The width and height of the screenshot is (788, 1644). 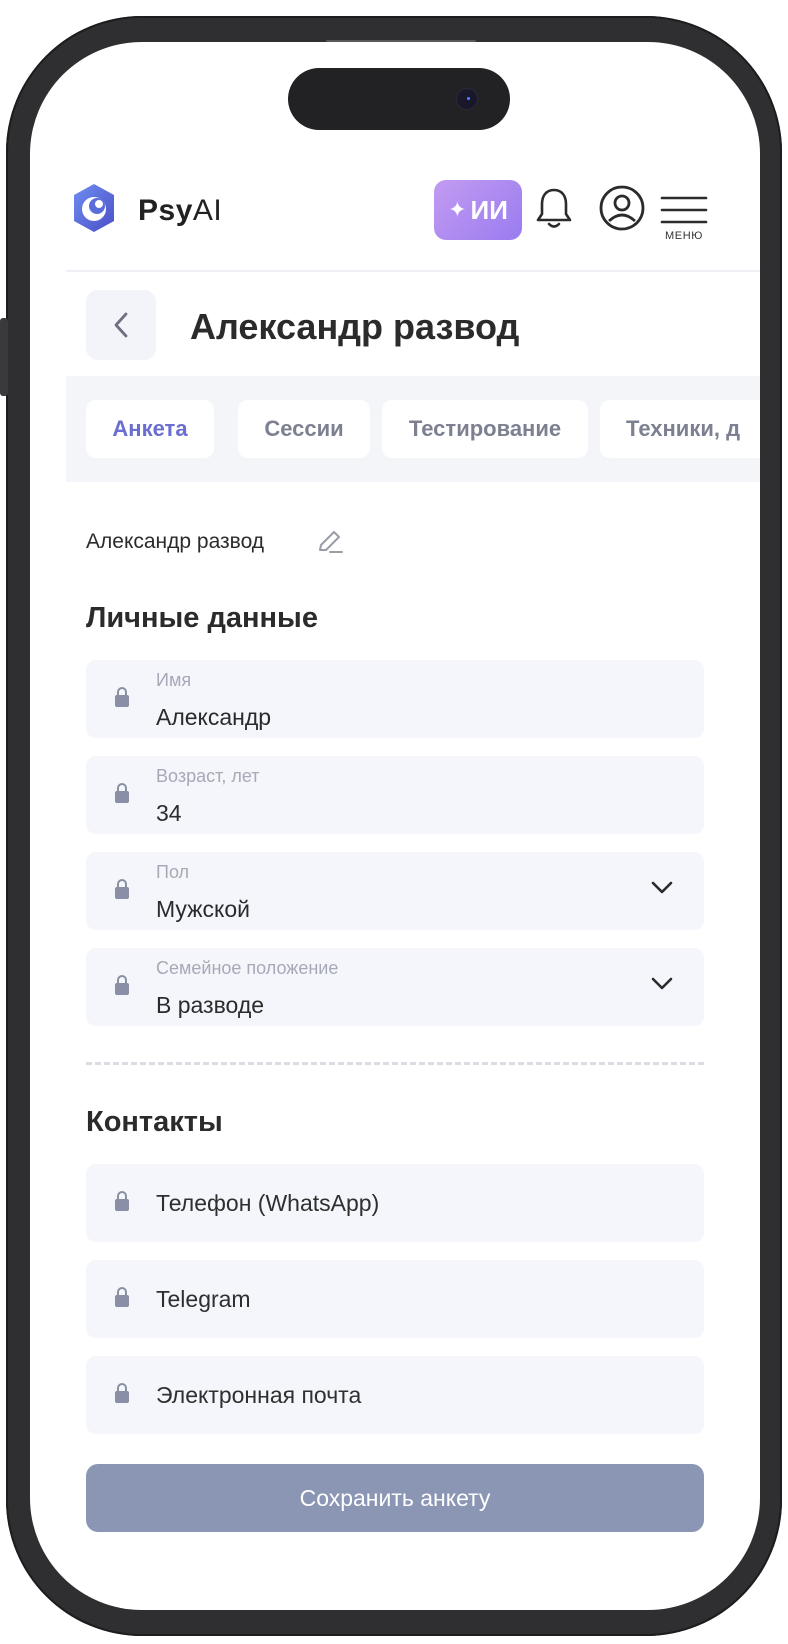 What do you see at coordinates (355, 326) in the screenshot?
I see `page-title: Александр развод` at bounding box center [355, 326].